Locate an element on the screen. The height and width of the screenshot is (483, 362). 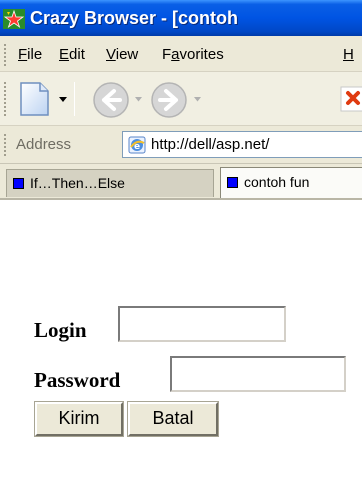
toolbar-separator is located at coordinates (74, 99).